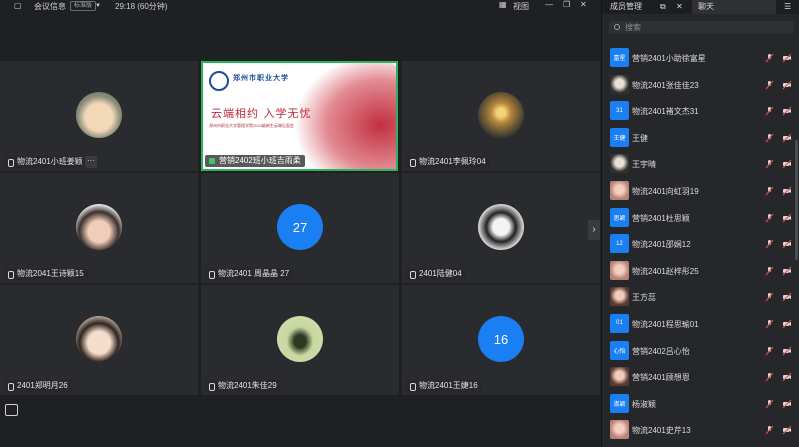 This screenshot has width=799, height=447. I want to click on popout-icon: ⧉, so click(663, 7).